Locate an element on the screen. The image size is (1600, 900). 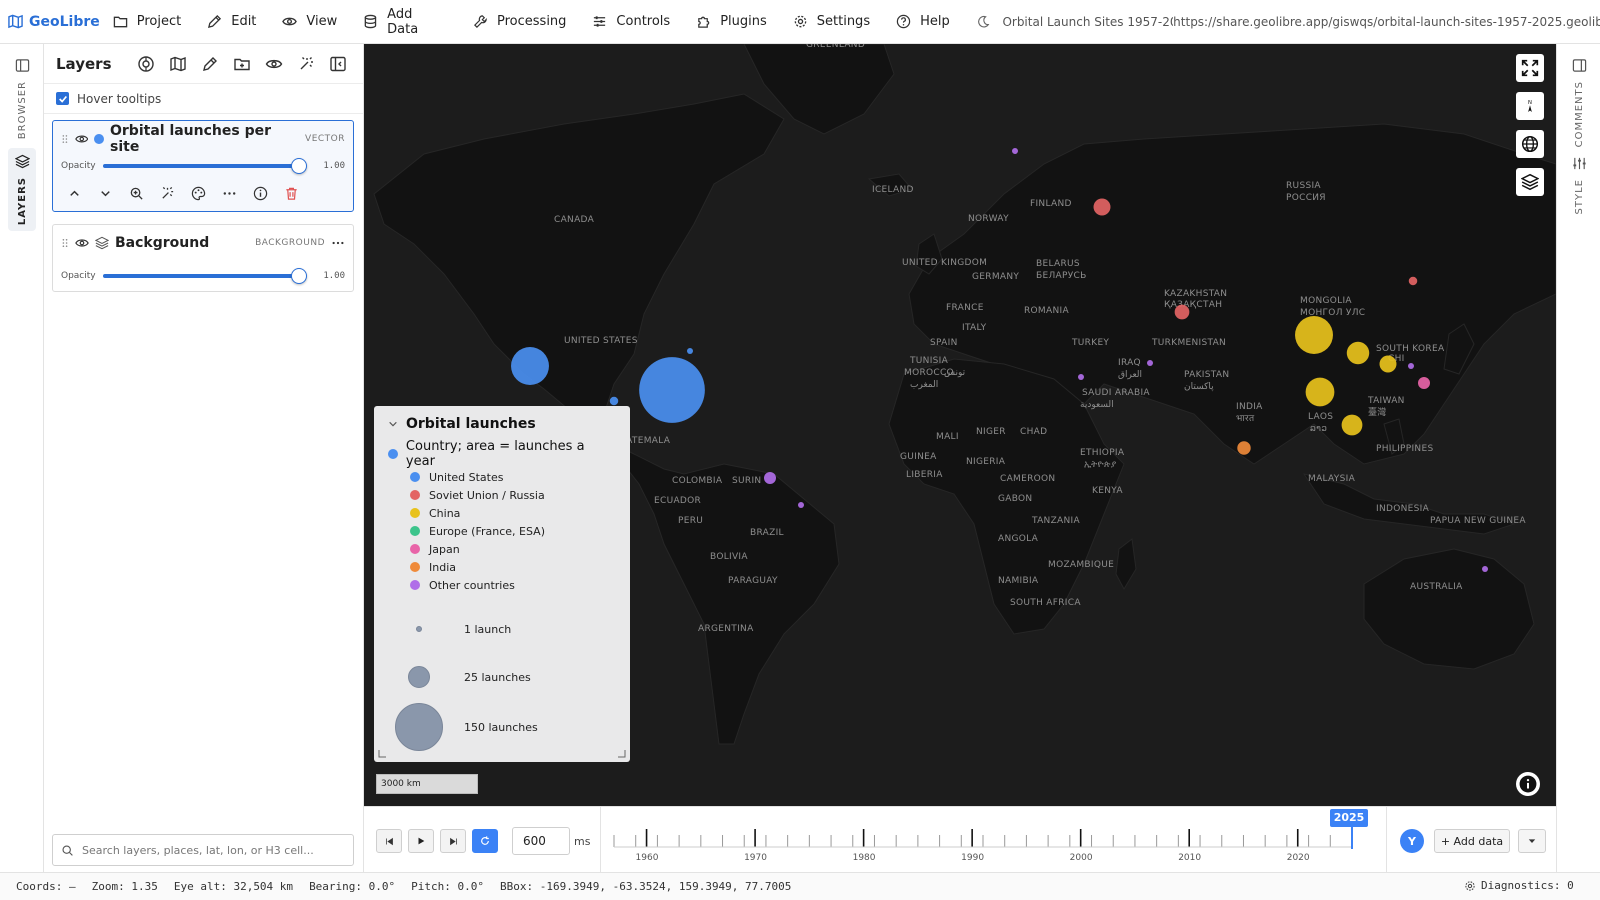
layer-search-box is located at coordinates (203, 850).